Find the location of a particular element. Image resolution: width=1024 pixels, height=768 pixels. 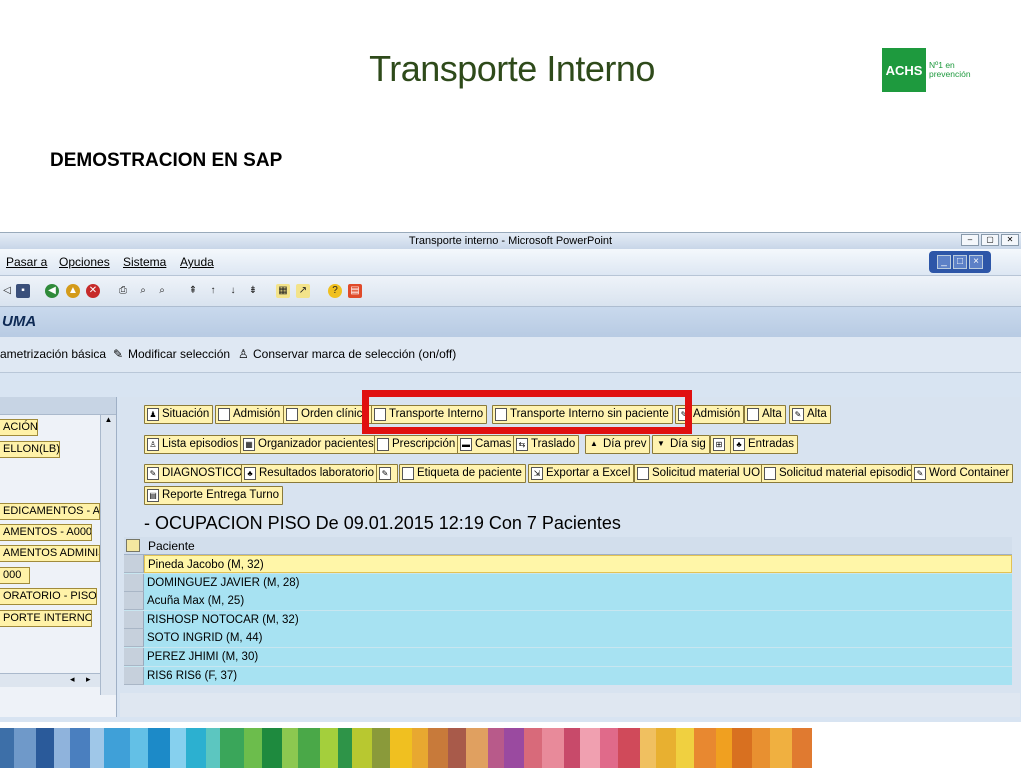

column-header-paciente: Paciente is located at coordinates (171, 546).